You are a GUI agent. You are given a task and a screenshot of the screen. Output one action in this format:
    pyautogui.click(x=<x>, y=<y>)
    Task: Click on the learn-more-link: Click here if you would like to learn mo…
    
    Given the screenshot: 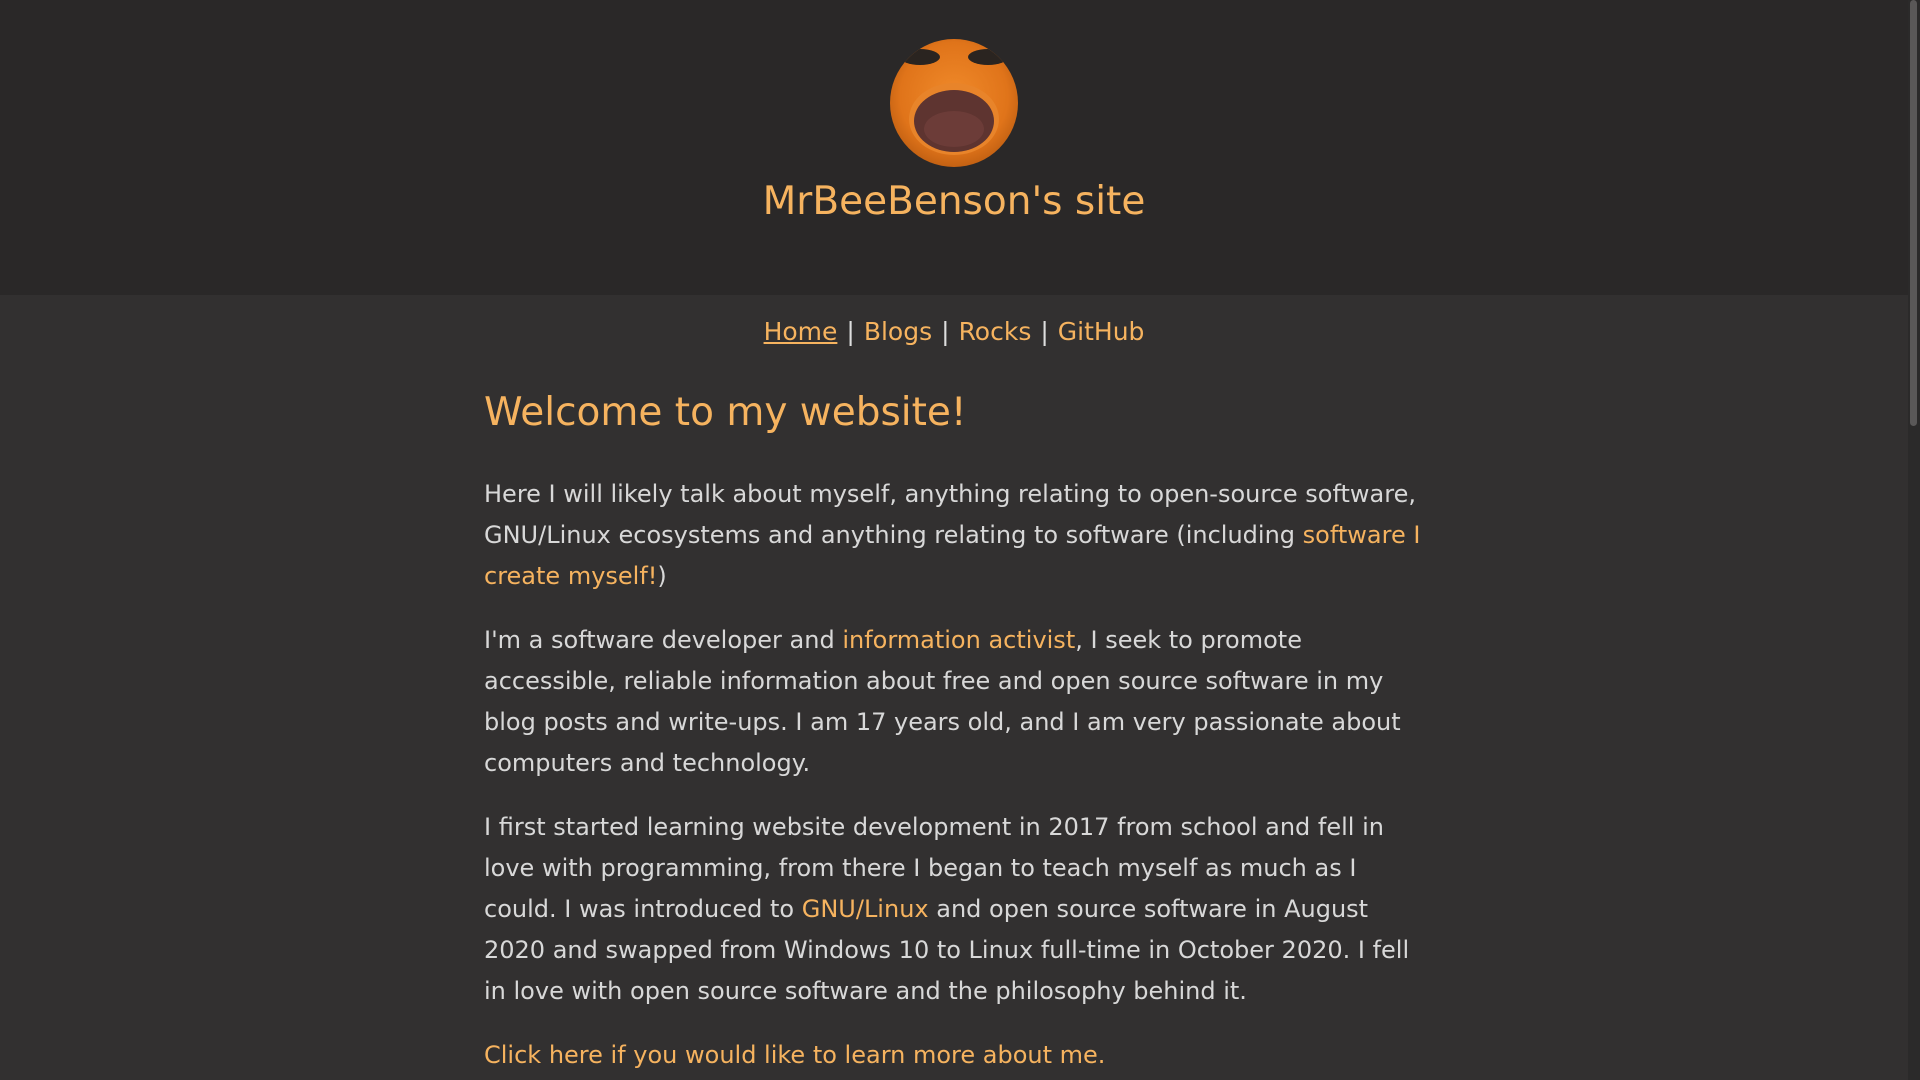 What is the action you would take?
    pyautogui.click(x=794, y=1055)
    